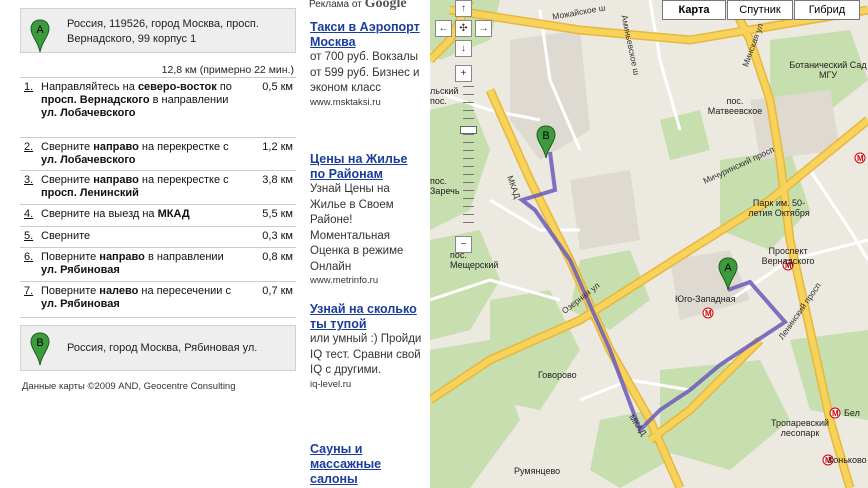  I want to click on step-fragment: Направляйтесь на, so click(89, 87).